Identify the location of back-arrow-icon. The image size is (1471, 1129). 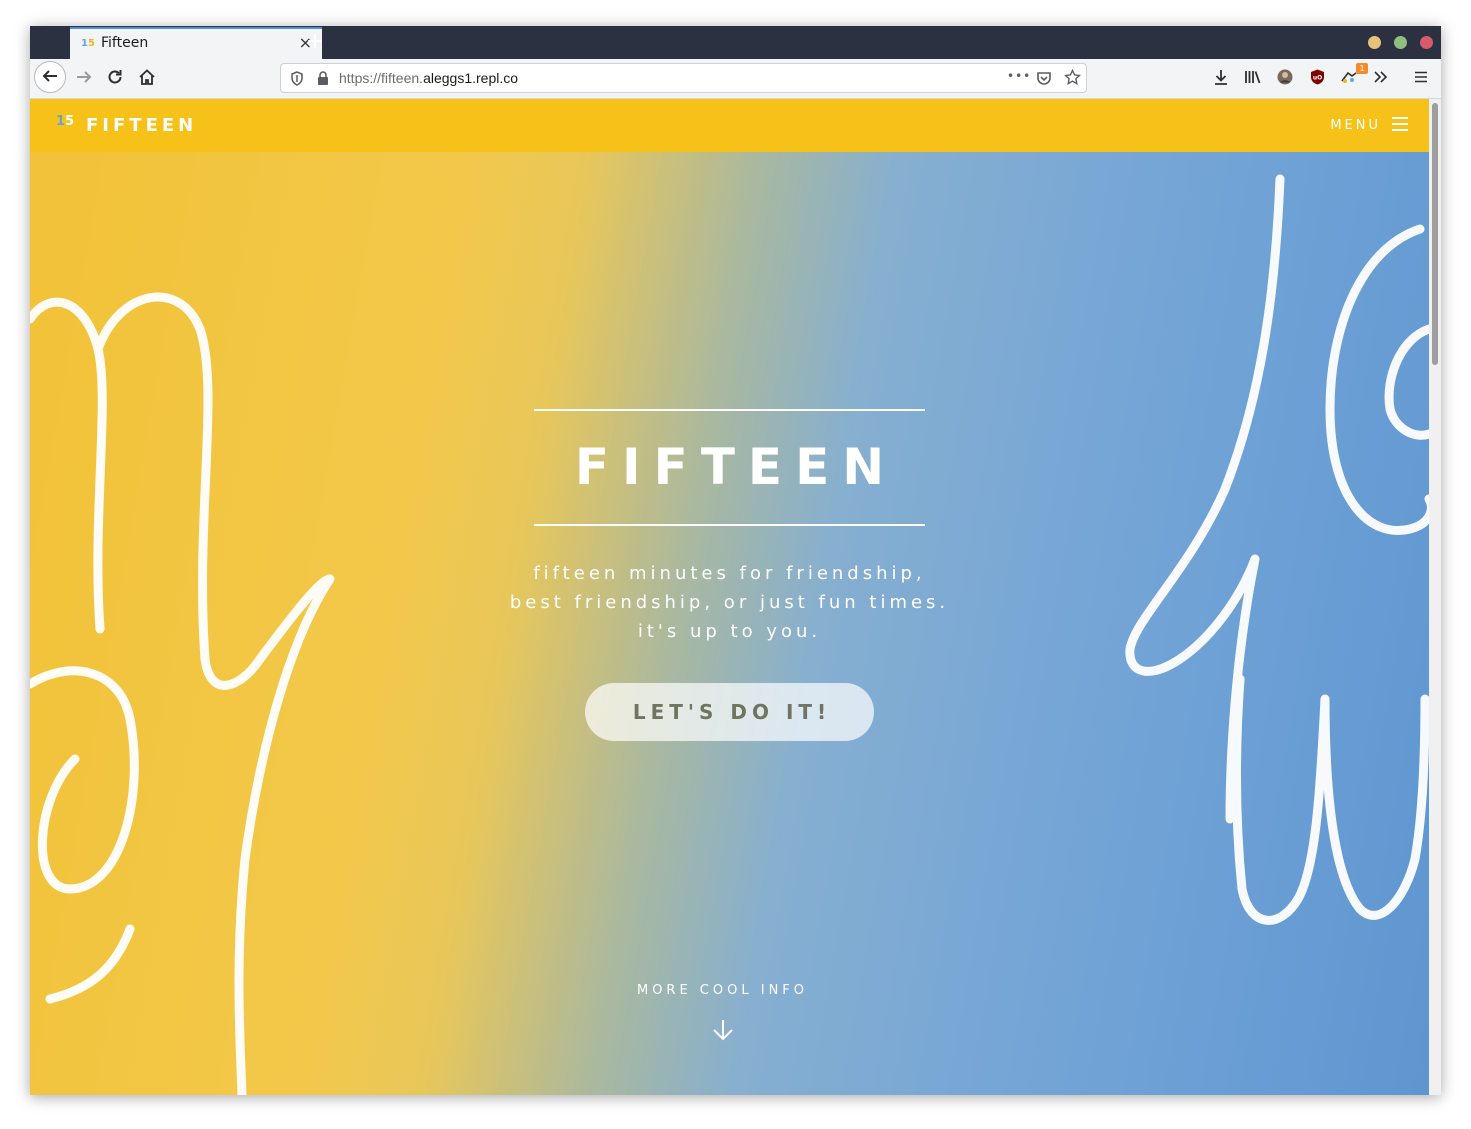
(49, 75).